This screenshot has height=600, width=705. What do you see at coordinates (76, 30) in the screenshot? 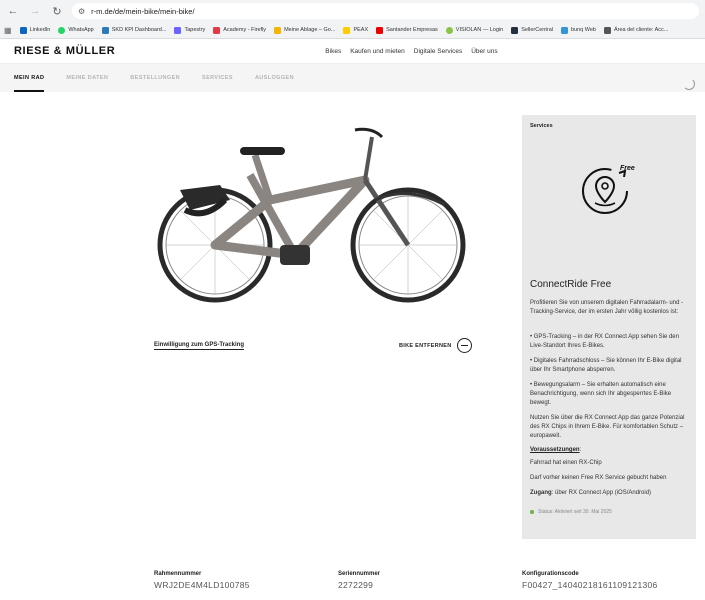
I see `bookmark-whatsapp: WhatsApp` at bounding box center [76, 30].